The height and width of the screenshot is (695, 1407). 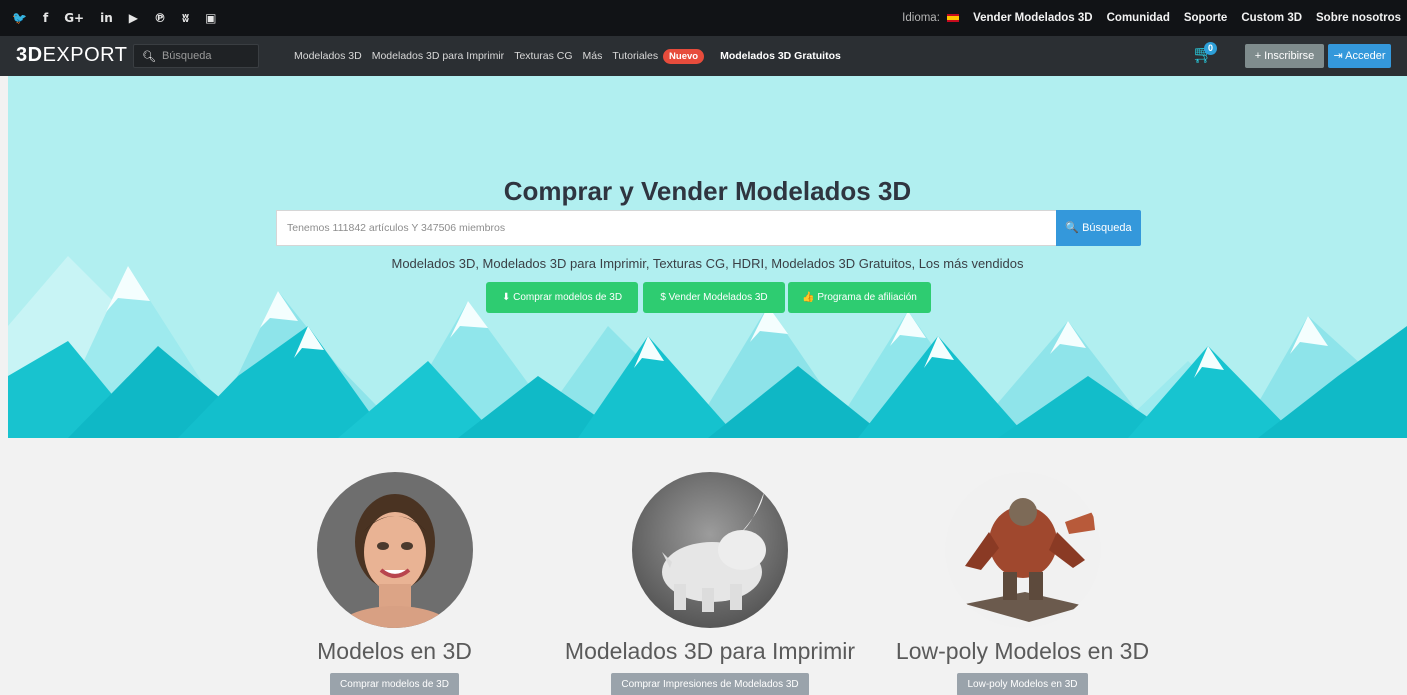 I want to click on top-link-community: Comunidad, so click(x=1138, y=18).